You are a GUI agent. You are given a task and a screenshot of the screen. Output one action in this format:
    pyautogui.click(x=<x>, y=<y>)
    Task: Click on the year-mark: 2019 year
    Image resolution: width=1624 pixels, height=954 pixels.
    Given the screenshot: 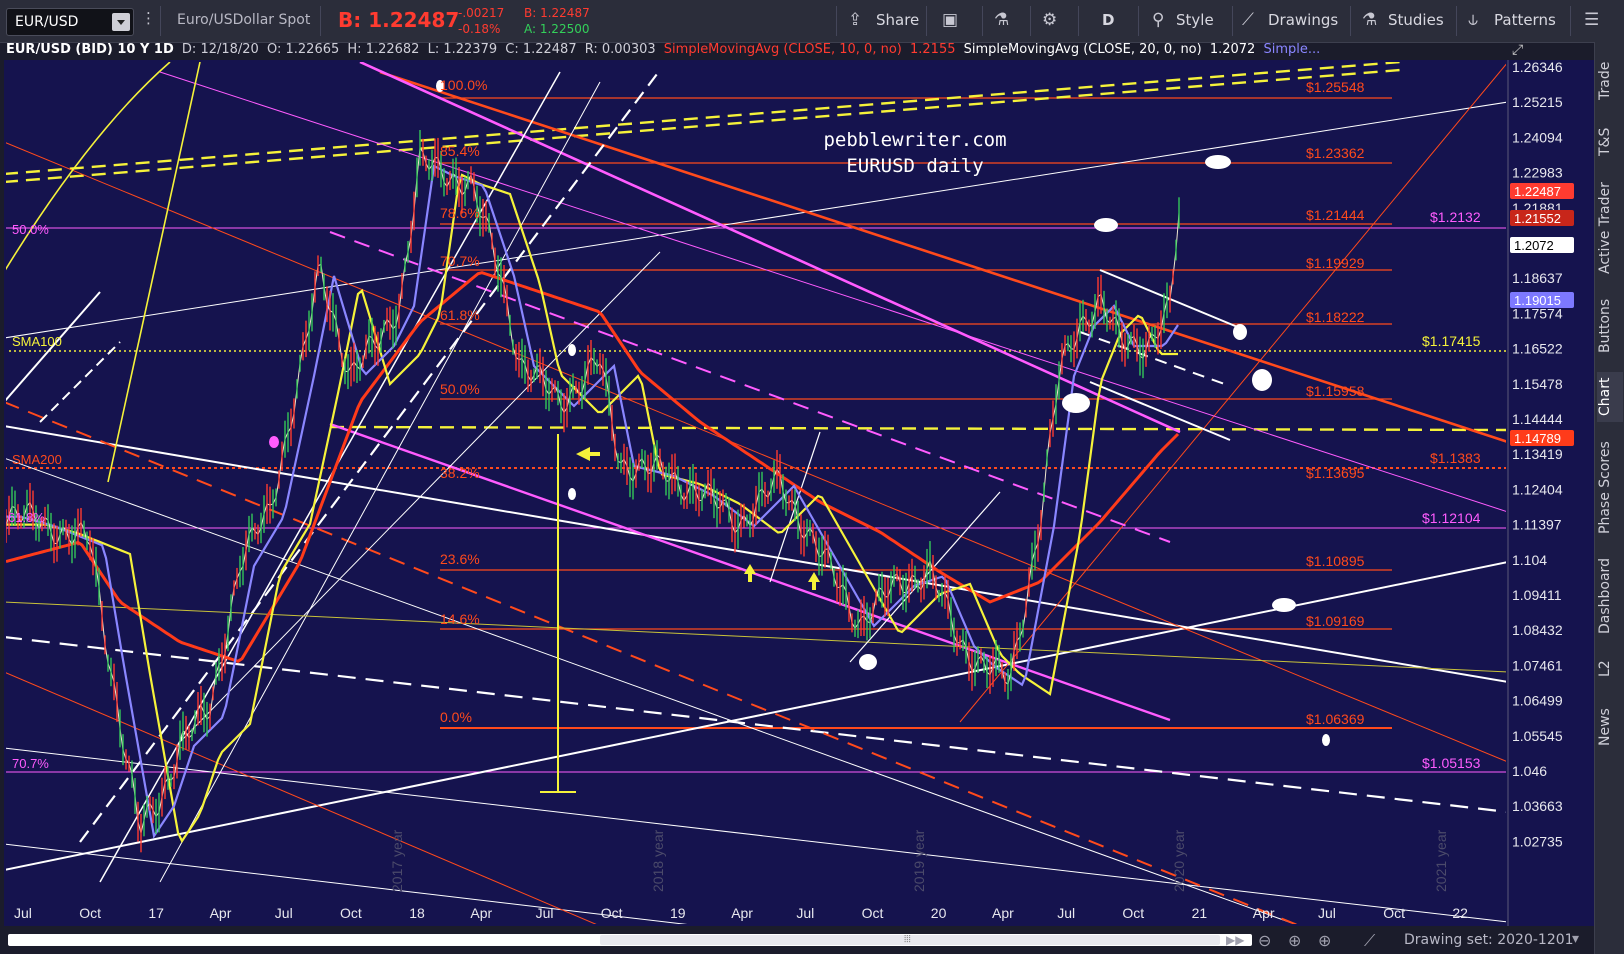 What is the action you would take?
    pyautogui.click(x=919, y=860)
    